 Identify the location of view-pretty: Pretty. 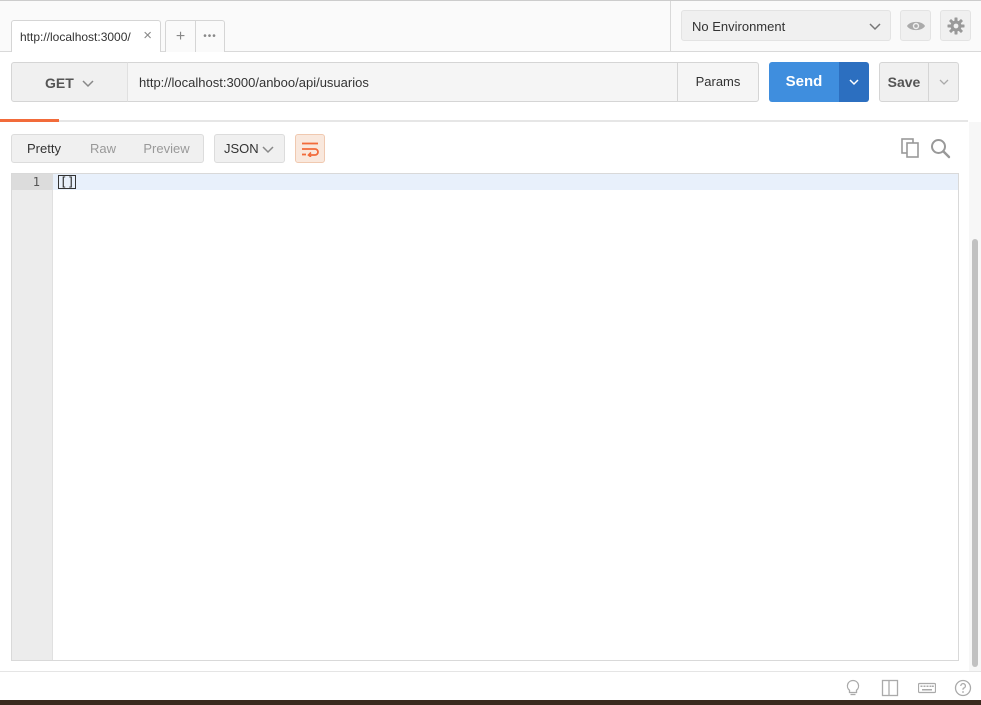
(44, 148).